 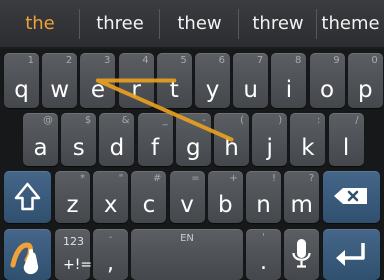 I want to click on enter-arrow-icon, so click(x=350, y=254).